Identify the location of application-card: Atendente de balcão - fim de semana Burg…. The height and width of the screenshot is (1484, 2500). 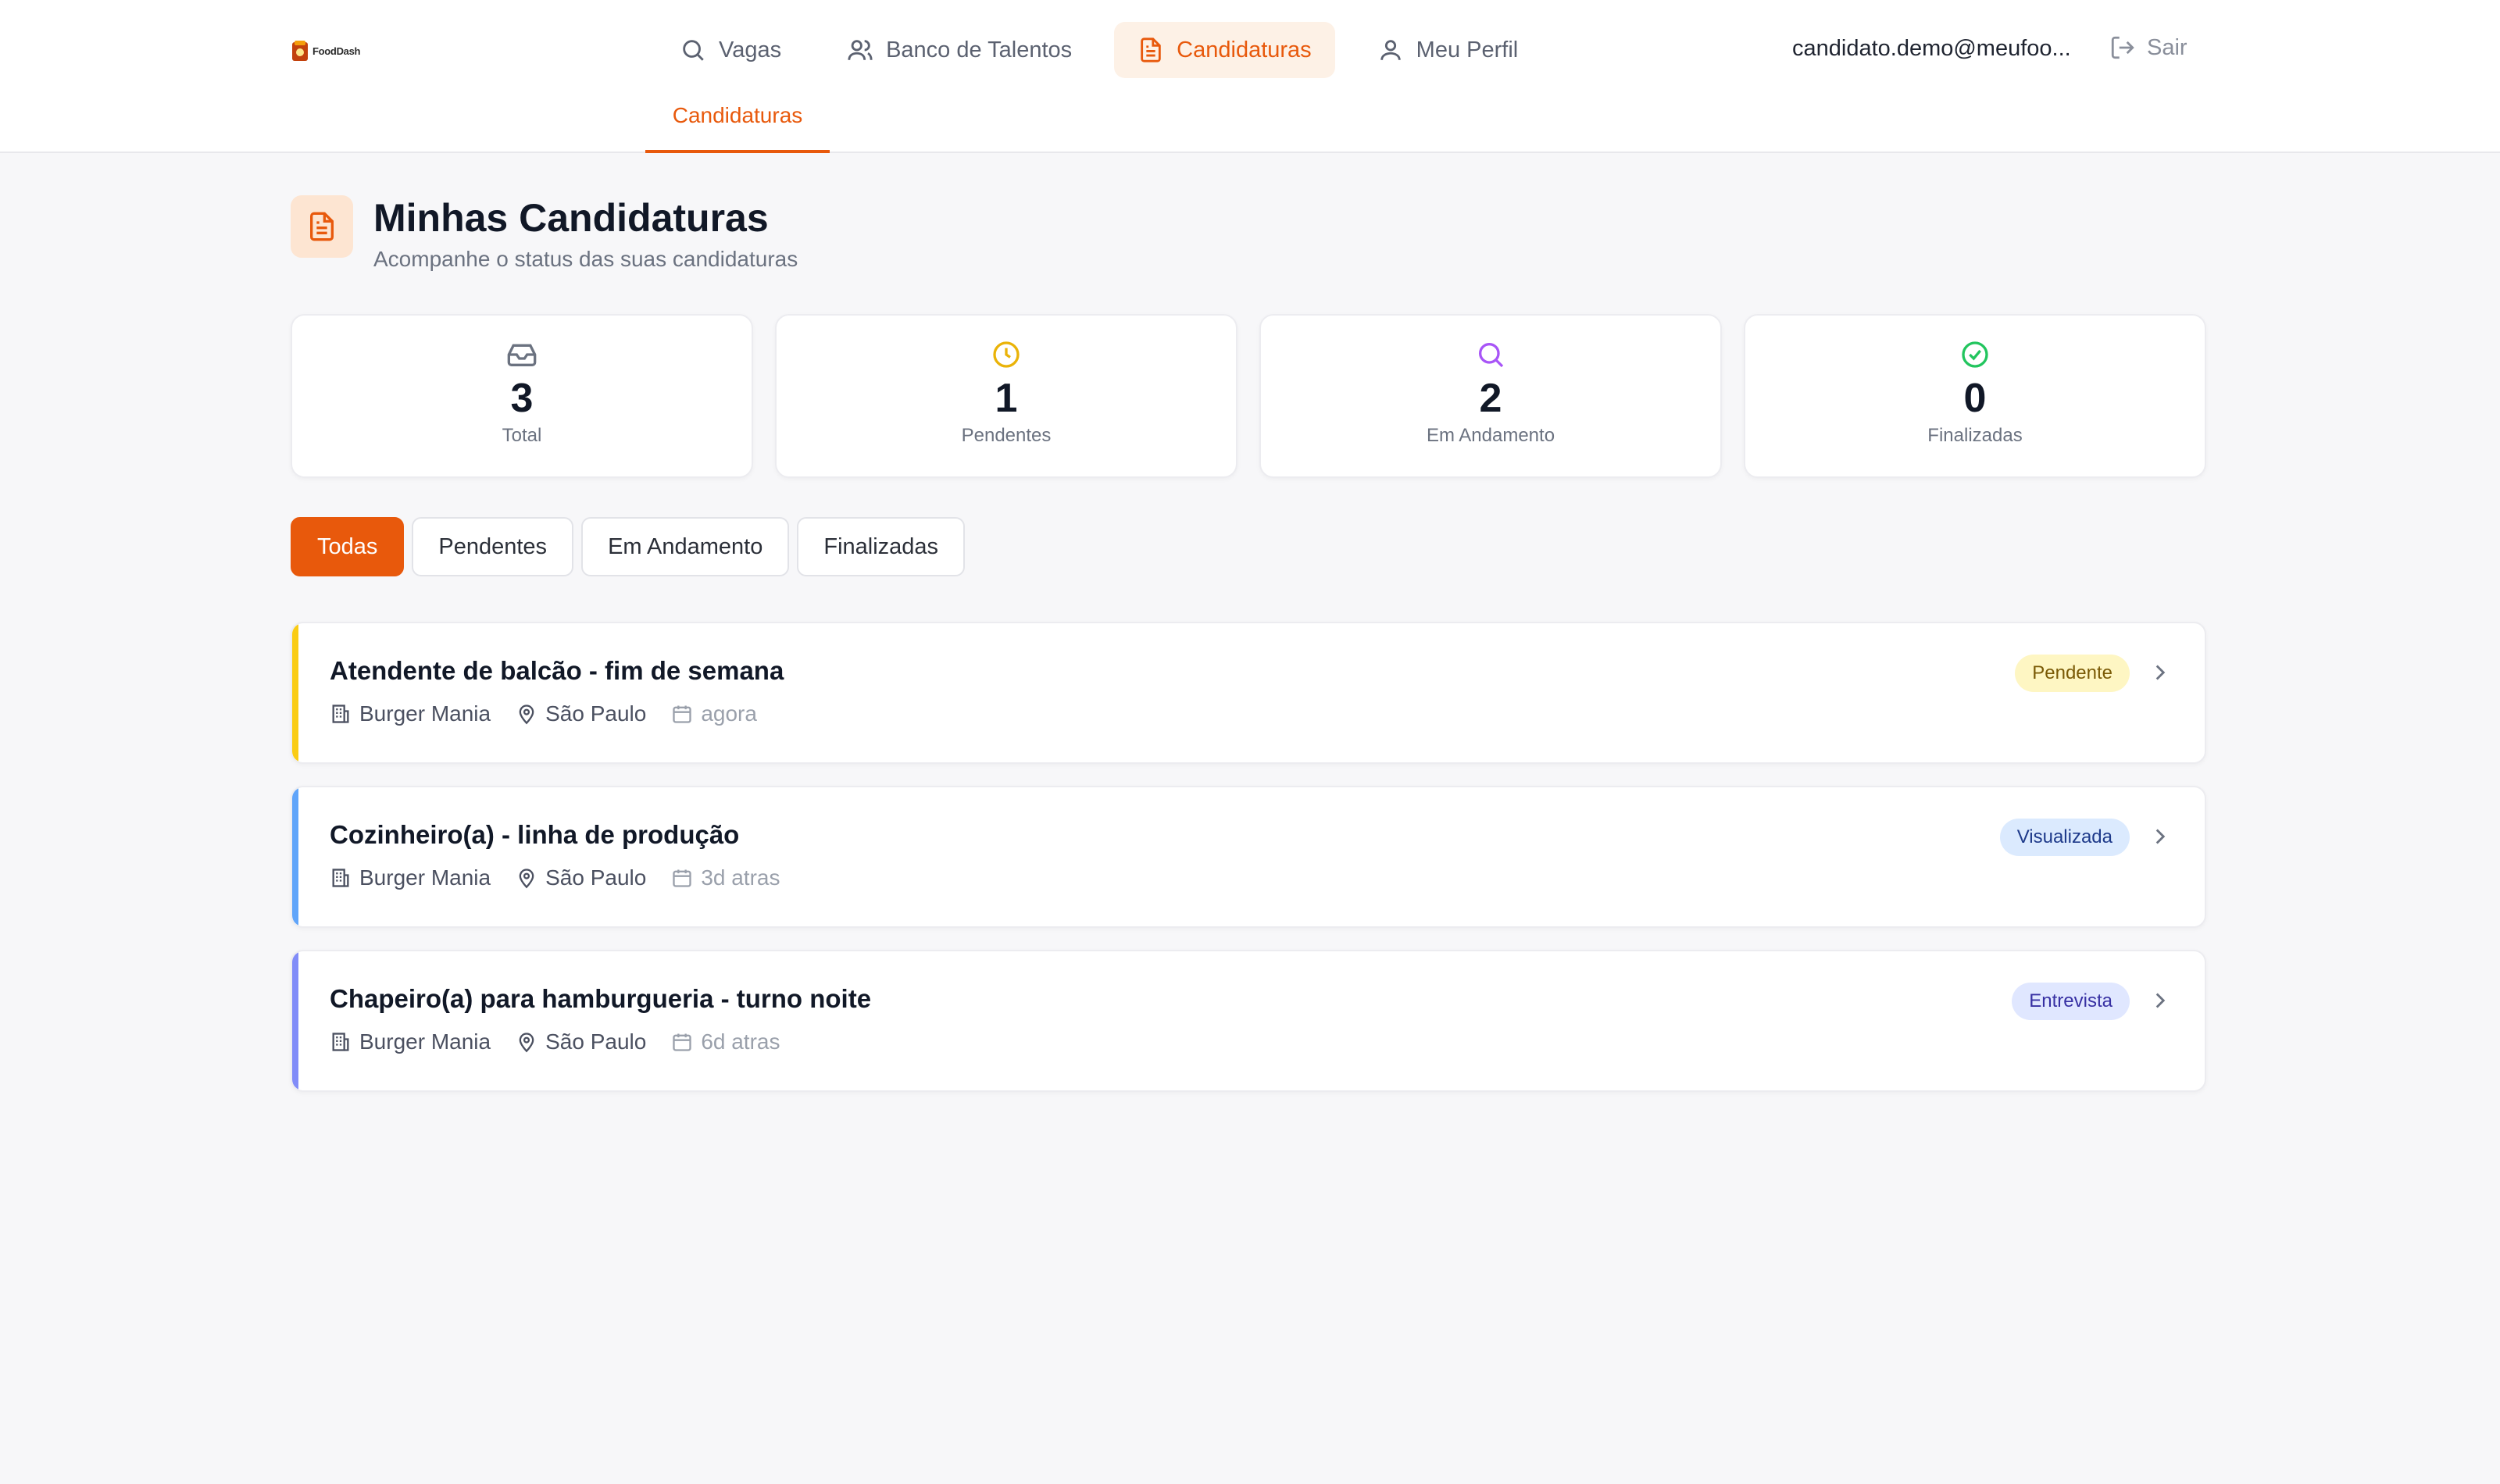
(1248, 693).